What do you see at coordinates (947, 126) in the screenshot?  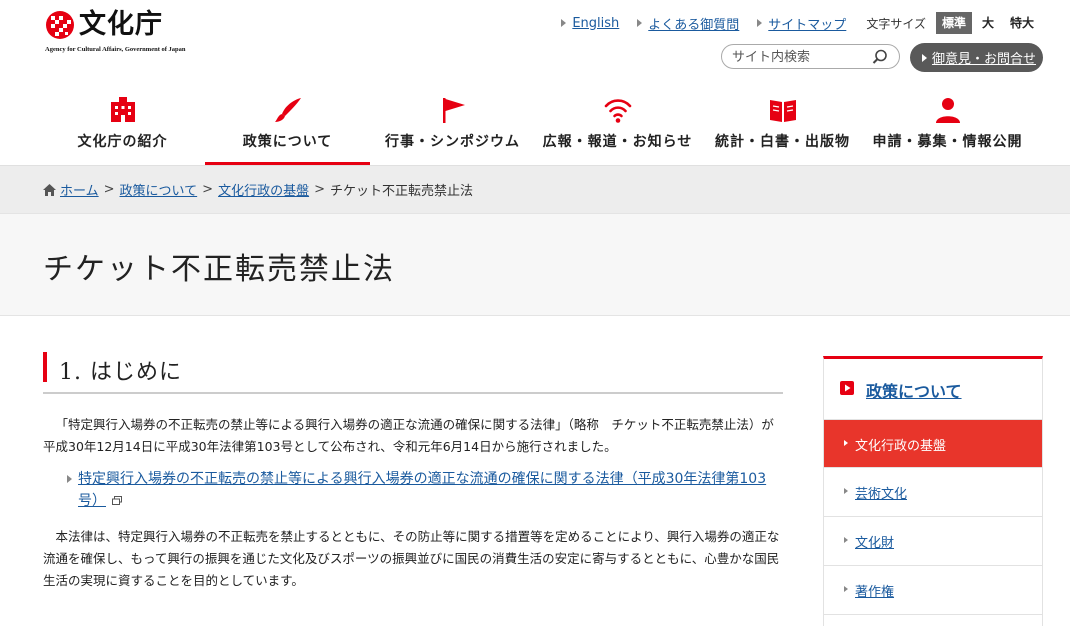 I see `gnav-item-applications: 申請・募集・情報公開` at bounding box center [947, 126].